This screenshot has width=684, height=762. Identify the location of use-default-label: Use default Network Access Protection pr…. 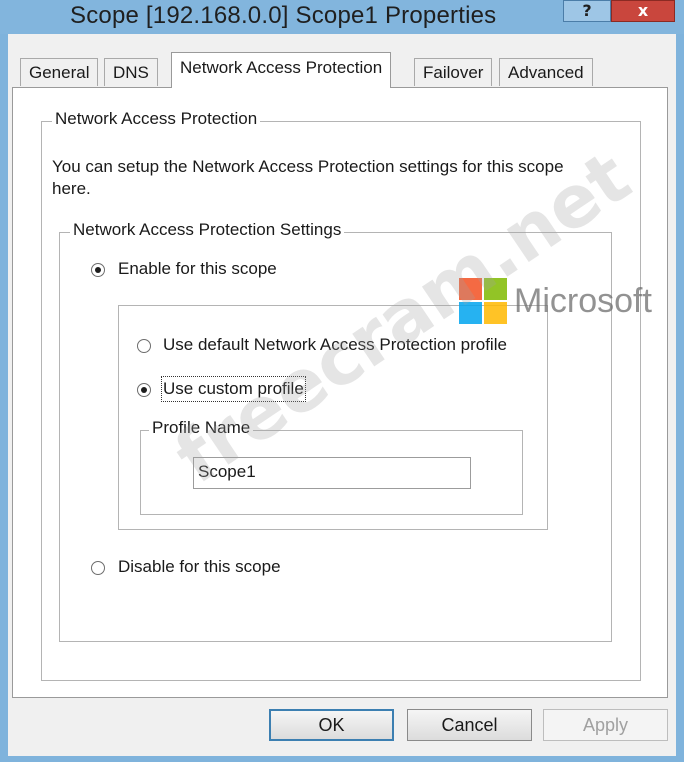
(335, 345).